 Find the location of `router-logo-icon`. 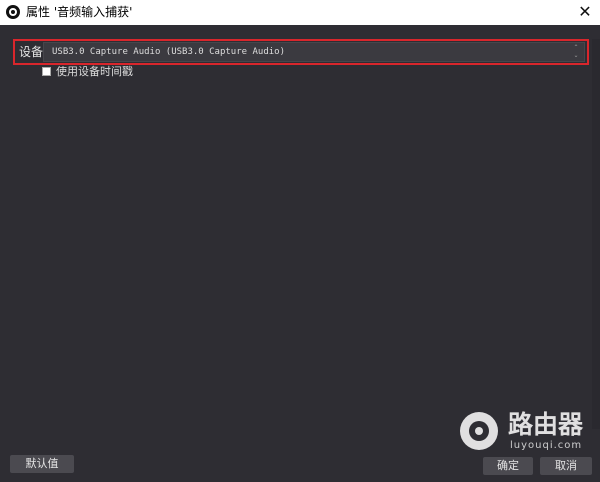

router-logo-icon is located at coordinates (479, 431).